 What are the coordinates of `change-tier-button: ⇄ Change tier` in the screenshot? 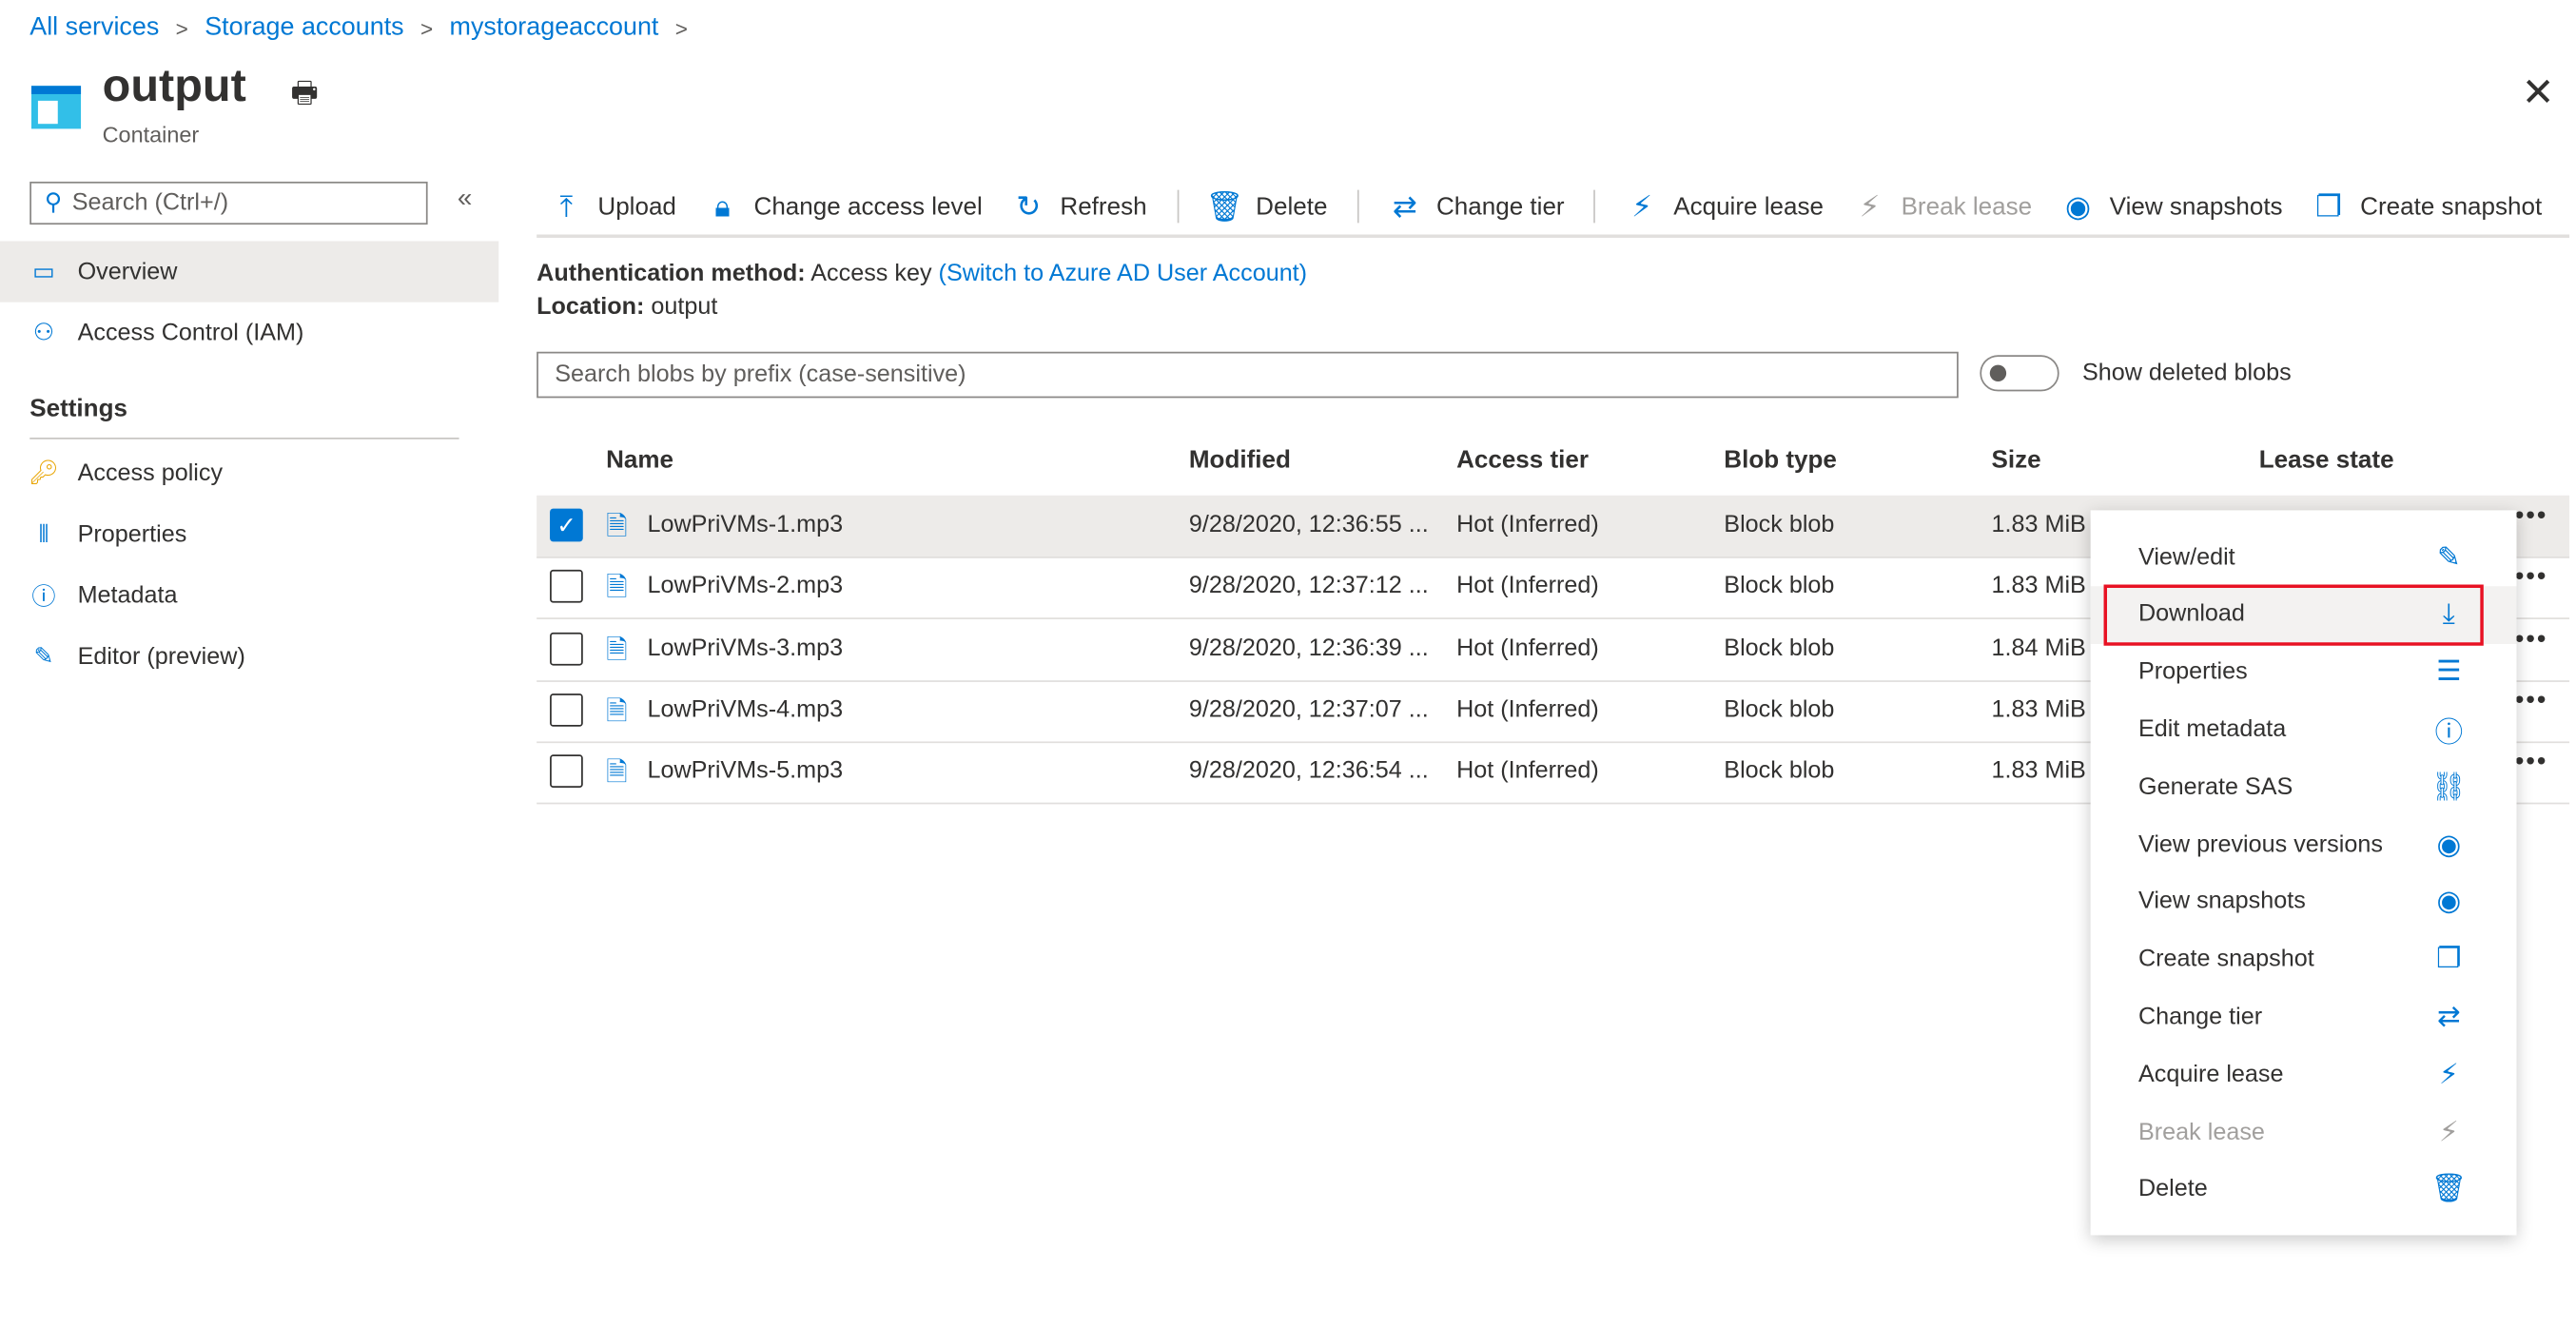 It's located at (1477, 206).